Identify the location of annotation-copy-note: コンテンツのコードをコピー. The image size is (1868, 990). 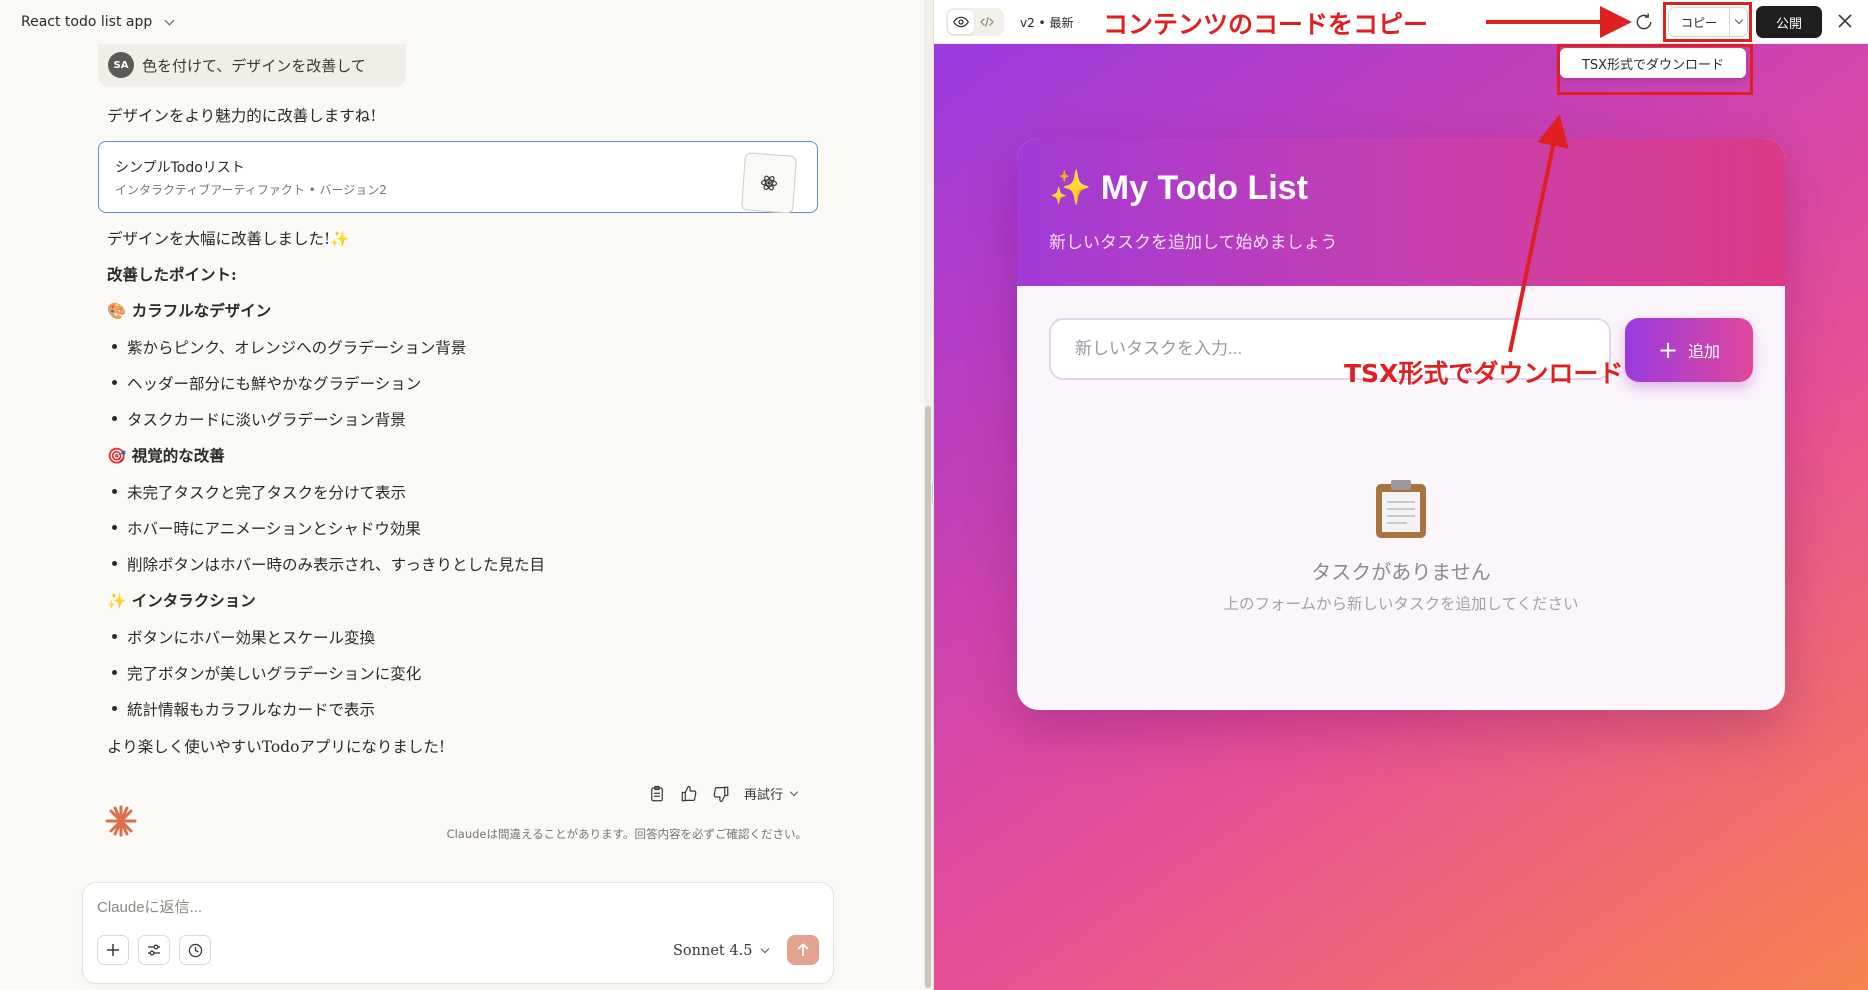
(1266, 24).